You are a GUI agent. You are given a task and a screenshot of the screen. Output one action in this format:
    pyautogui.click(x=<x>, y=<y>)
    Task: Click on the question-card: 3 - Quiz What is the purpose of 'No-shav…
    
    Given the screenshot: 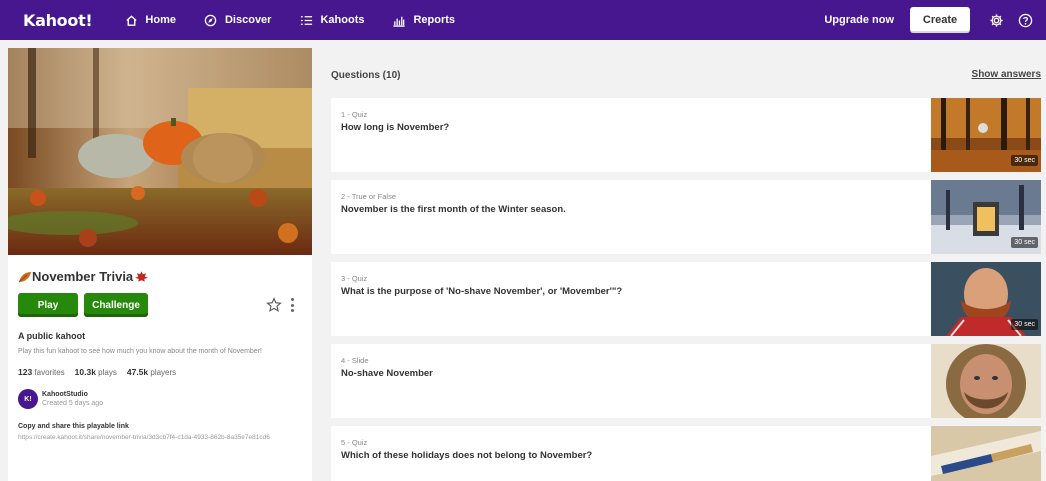 What is the action you would take?
    pyautogui.click(x=686, y=299)
    